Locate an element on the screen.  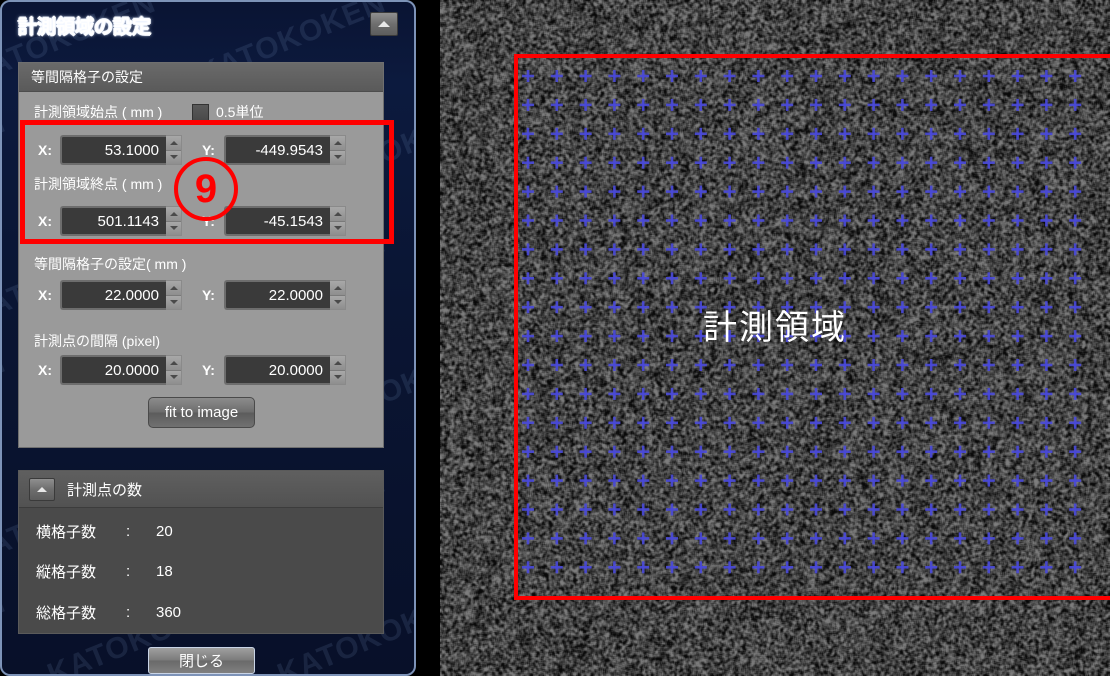
end-x-spin-buttons is located at coordinates (174, 221).